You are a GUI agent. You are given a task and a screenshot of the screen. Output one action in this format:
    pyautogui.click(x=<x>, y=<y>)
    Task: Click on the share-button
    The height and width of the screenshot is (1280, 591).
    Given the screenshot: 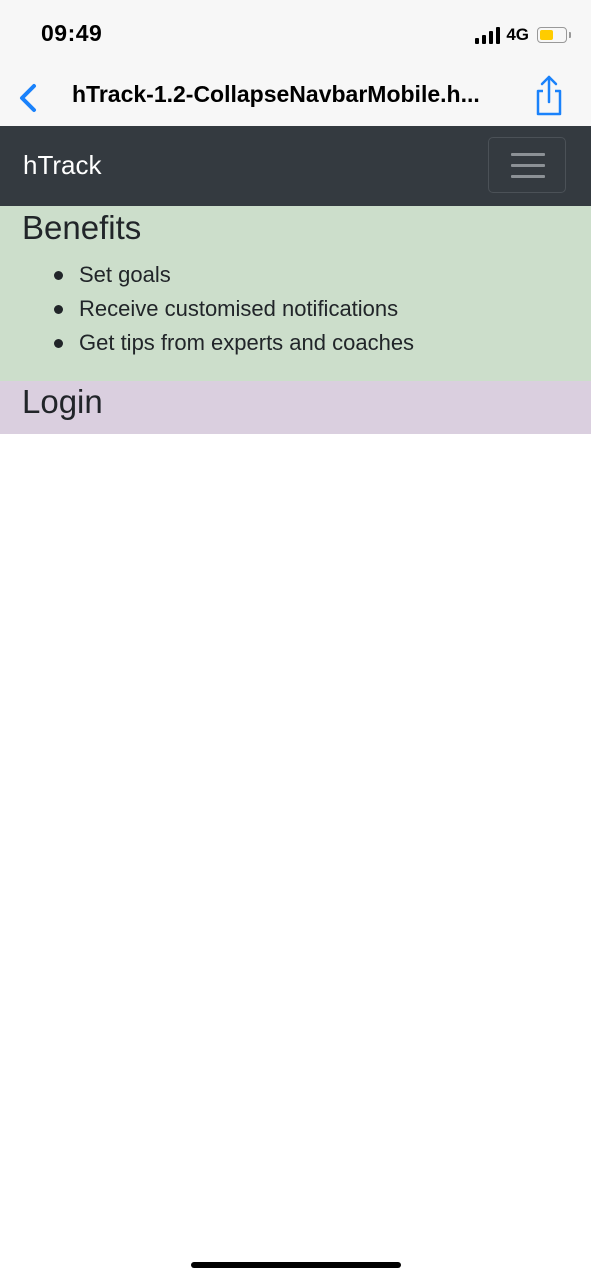 What is the action you would take?
    pyautogui.click(x=549, y=96)
    